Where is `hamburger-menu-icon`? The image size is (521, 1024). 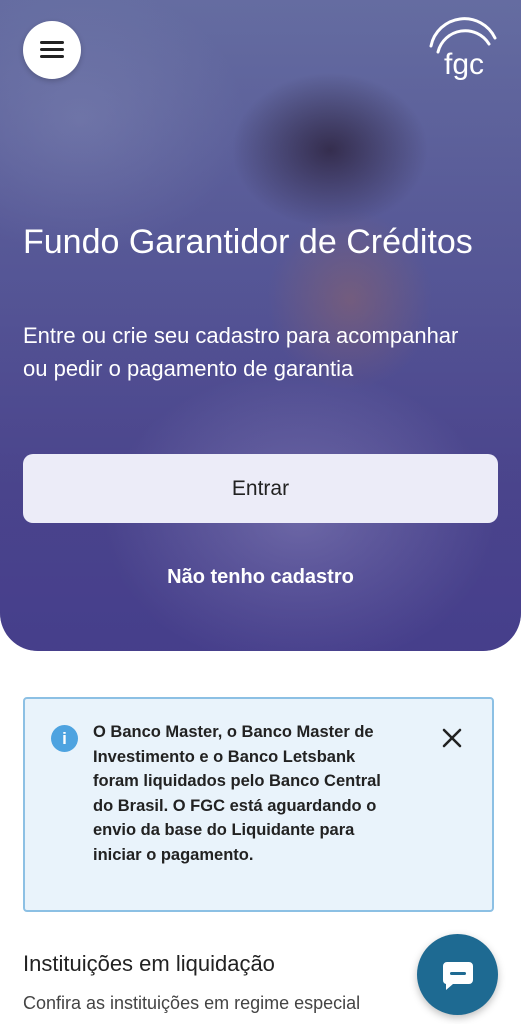 hamburger-menu-icon is located at coordinates (52, 50).